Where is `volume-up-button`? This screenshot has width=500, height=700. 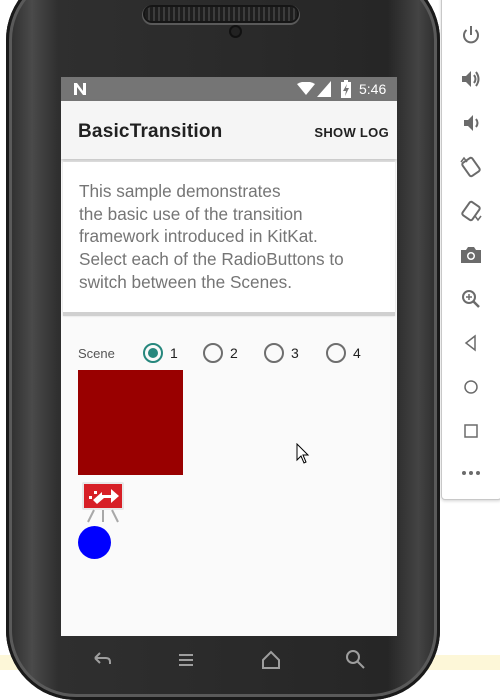 volume-up-button is located at coordinates (471, 79).